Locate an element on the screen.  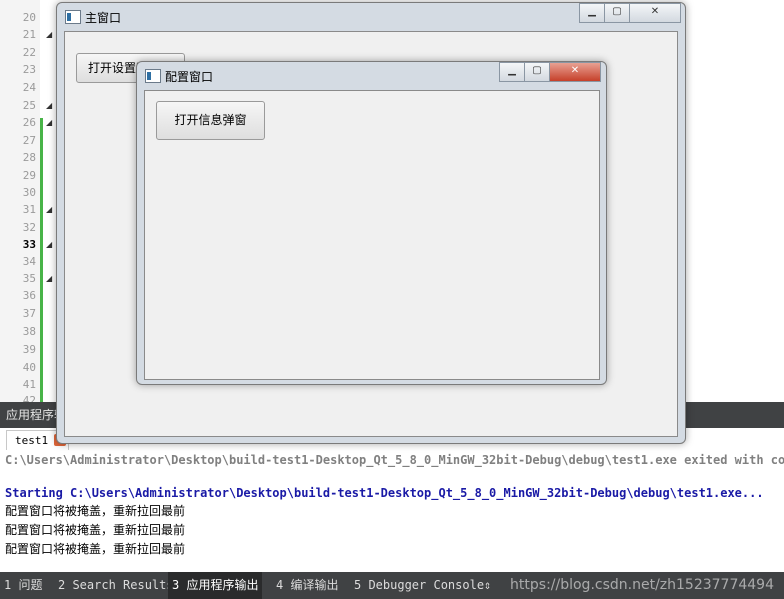
line-number: 32 is located at coordinates (29, 227).